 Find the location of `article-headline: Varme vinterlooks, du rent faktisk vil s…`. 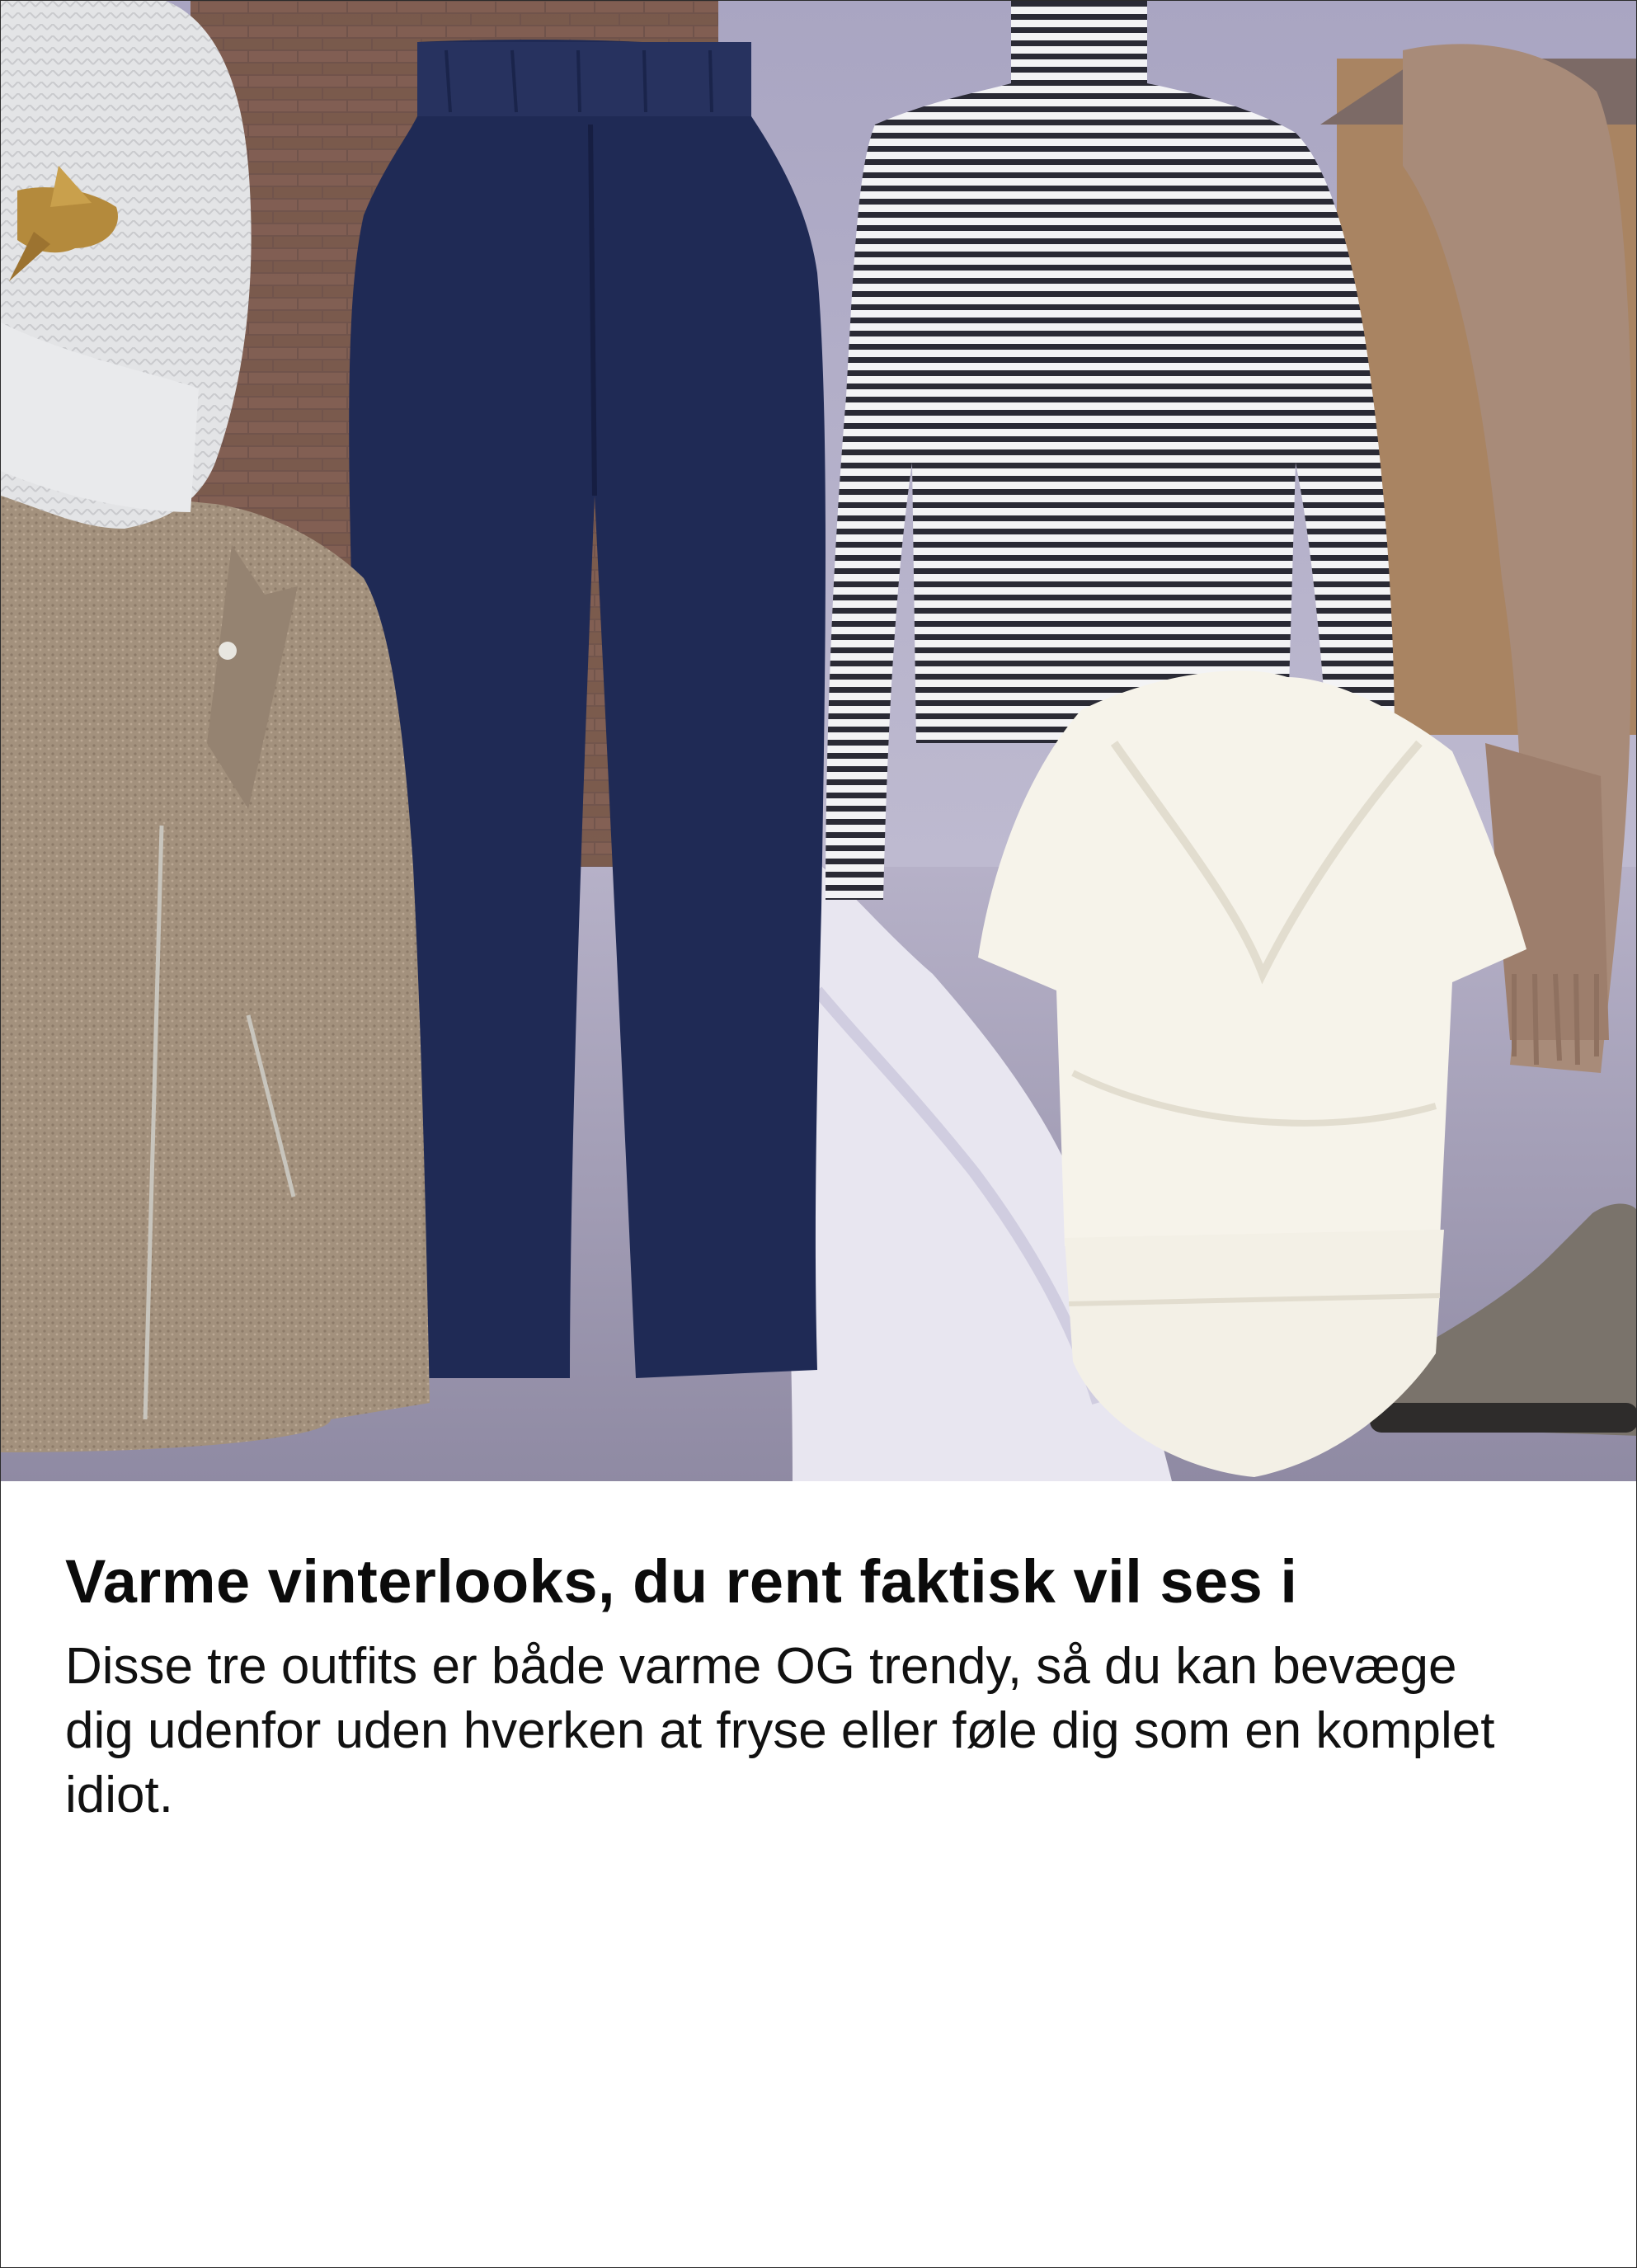

article-headline: Varme vinterlooks, du rent faktisk vil s… is located at coordinates (791, 1581).